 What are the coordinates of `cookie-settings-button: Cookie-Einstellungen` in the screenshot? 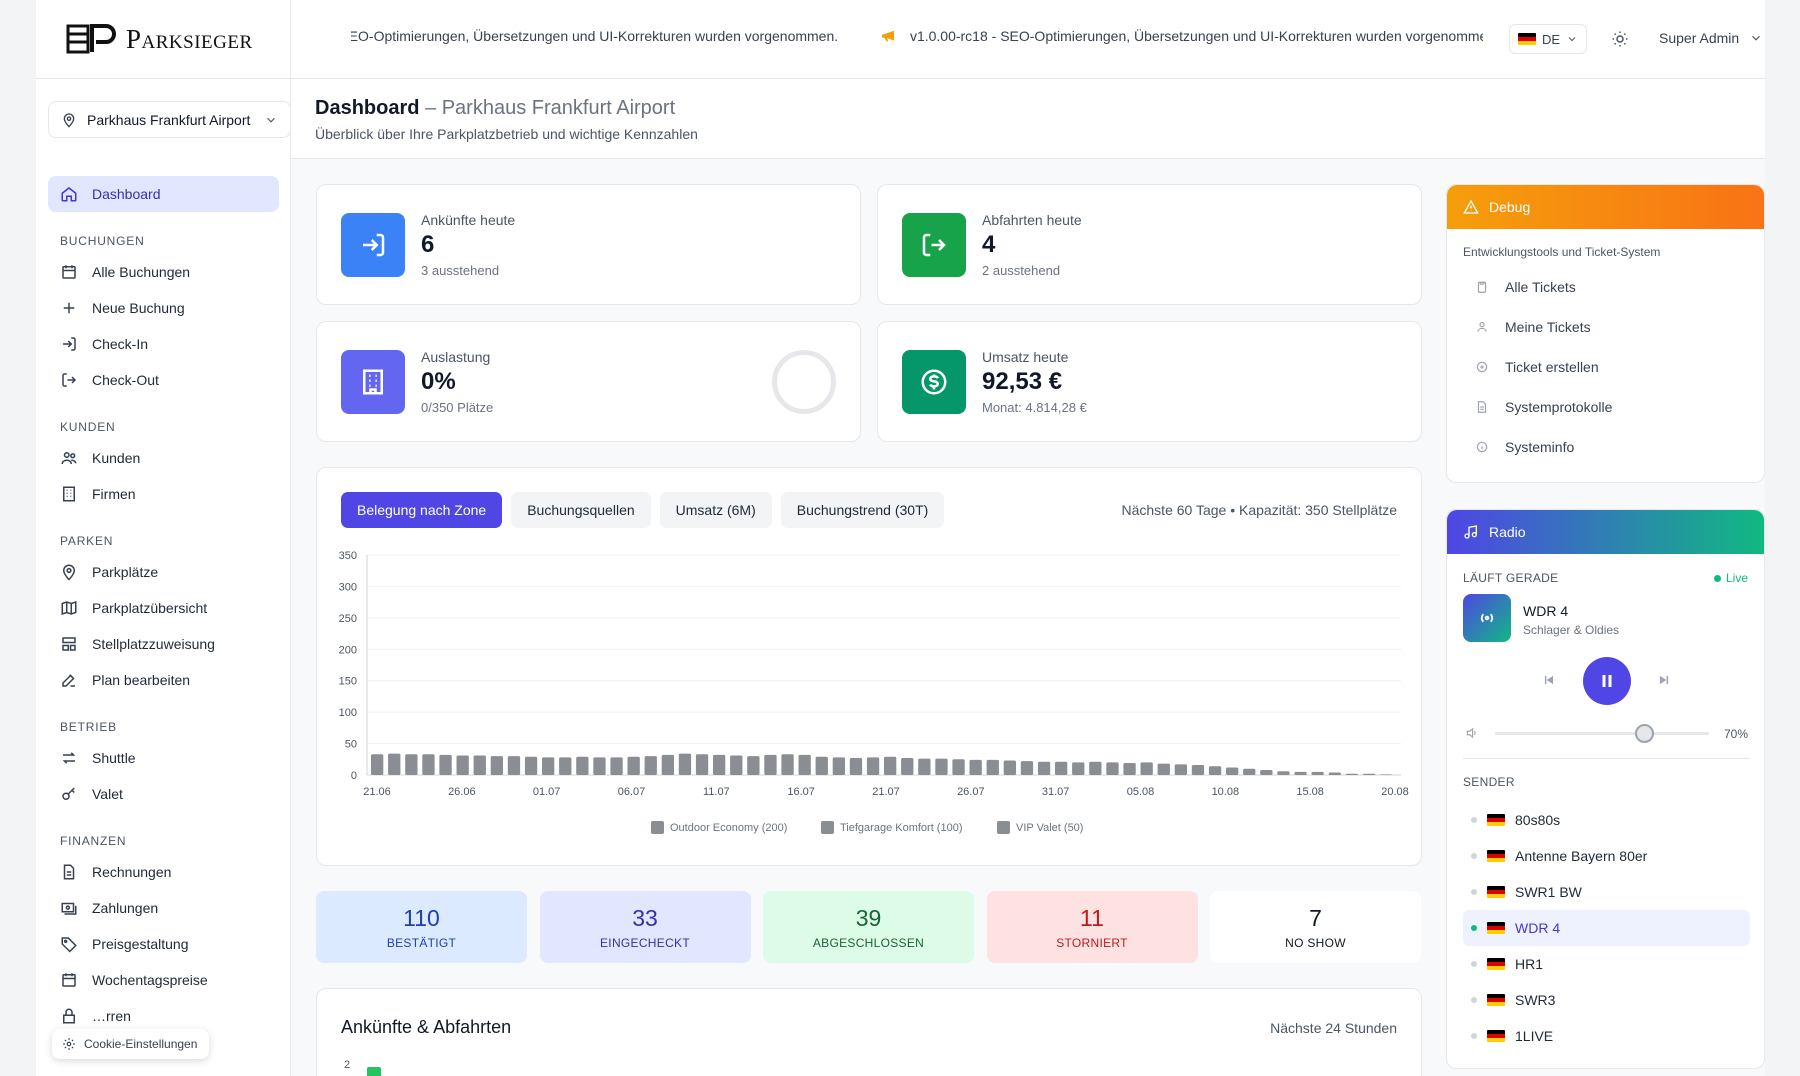 It's located at (131, 1044).